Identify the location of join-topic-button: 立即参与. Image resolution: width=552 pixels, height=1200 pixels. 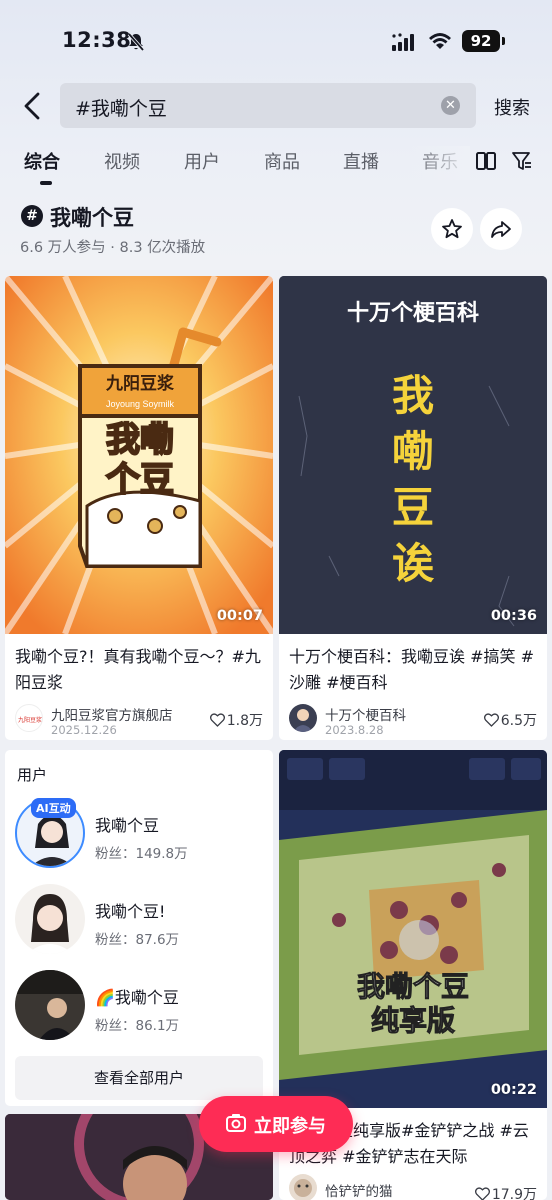
(276, 1124).